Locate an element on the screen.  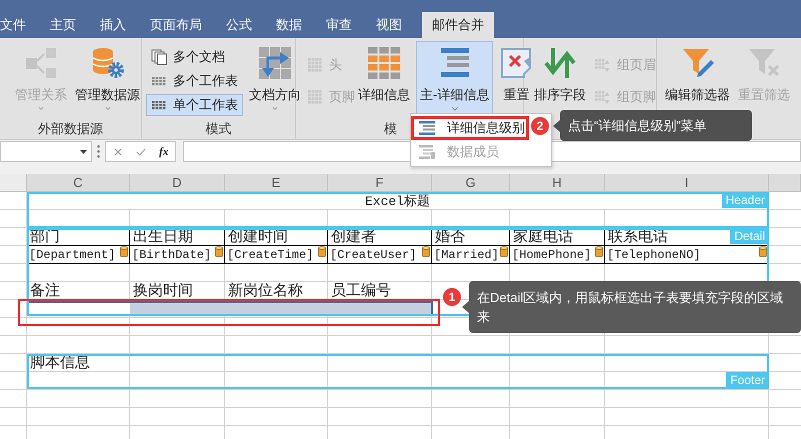
table-cell-text: 换岗时间 is located at coordinates (162, 291).